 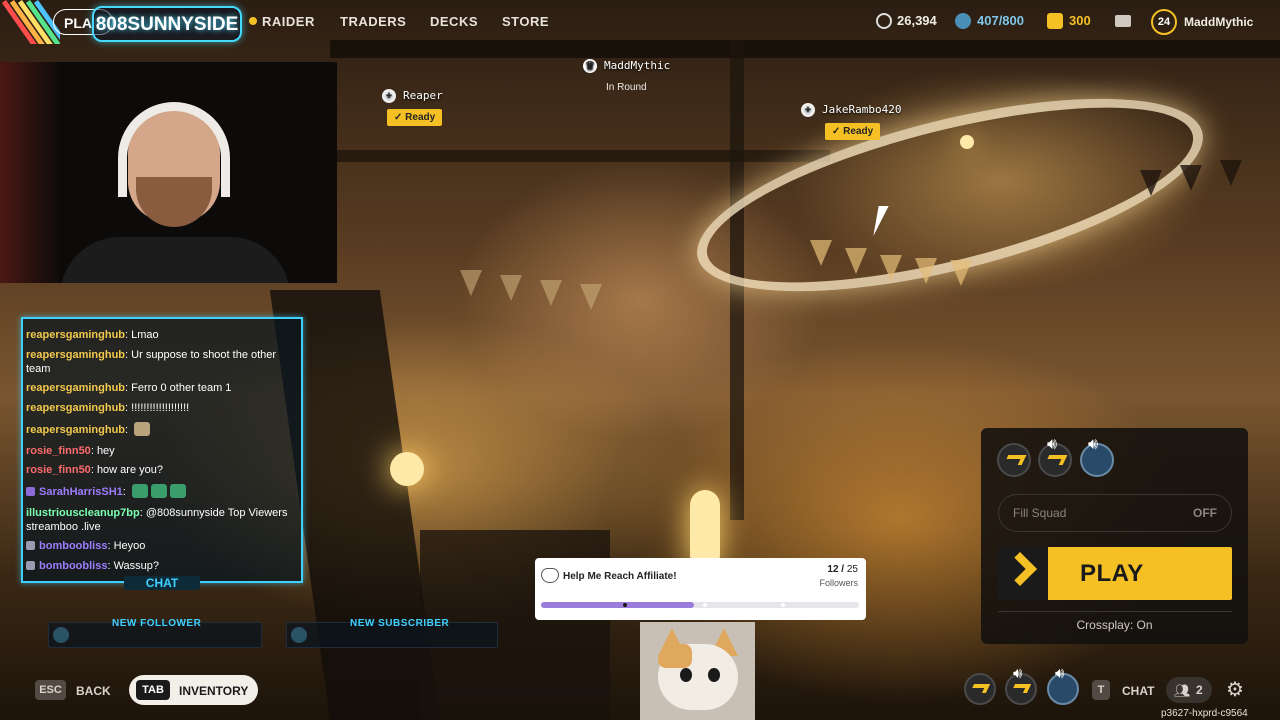 What do you see at coordinates (129, 388) in the screenshot?
I see `chat-message: reapersgaminghub: Ferro 0 other team 1` at bounding box center [129, 388].